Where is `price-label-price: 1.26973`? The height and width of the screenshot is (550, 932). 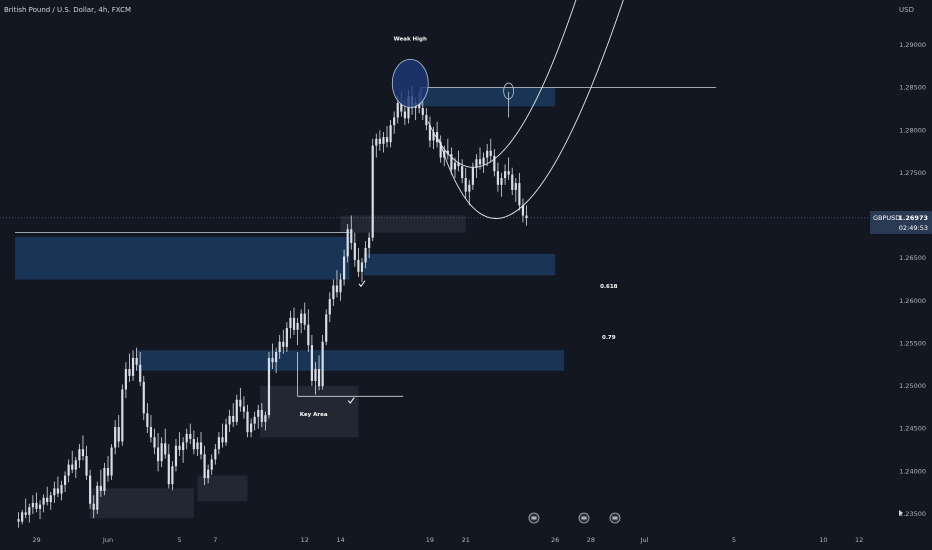
price-label-price: 1.26973 is located at coordinates (913, 217).